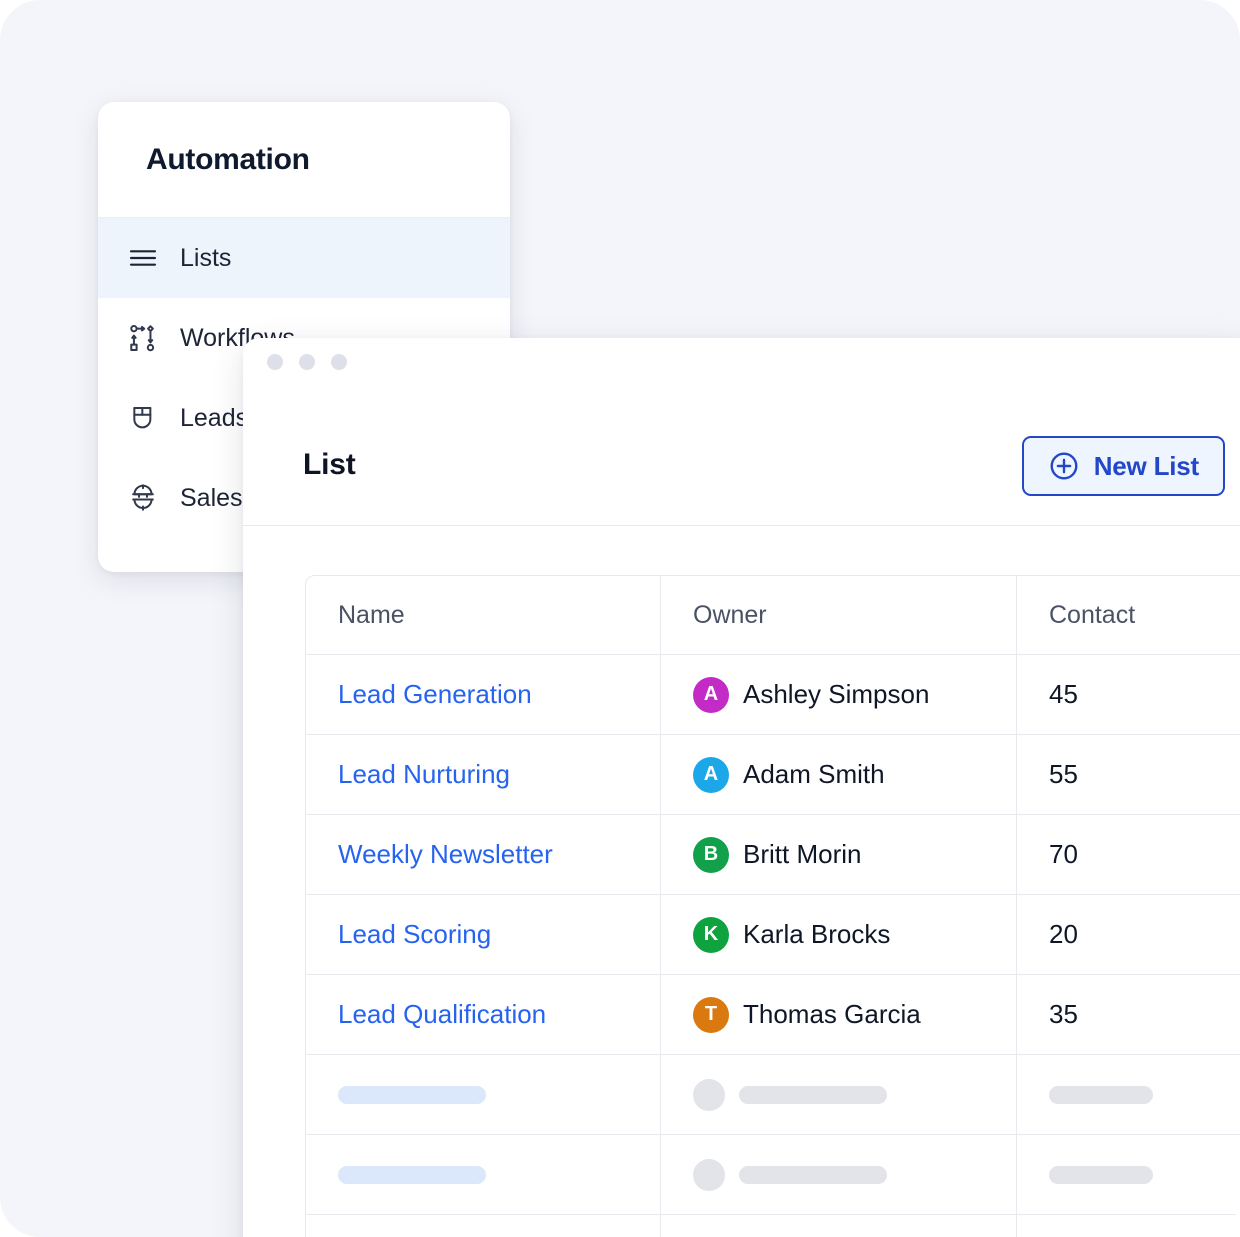 Image resolution: width=1240 pixels, height=1237 pixels. I want to click on table-header-row: Name Owner Contact, so click(772, 615).